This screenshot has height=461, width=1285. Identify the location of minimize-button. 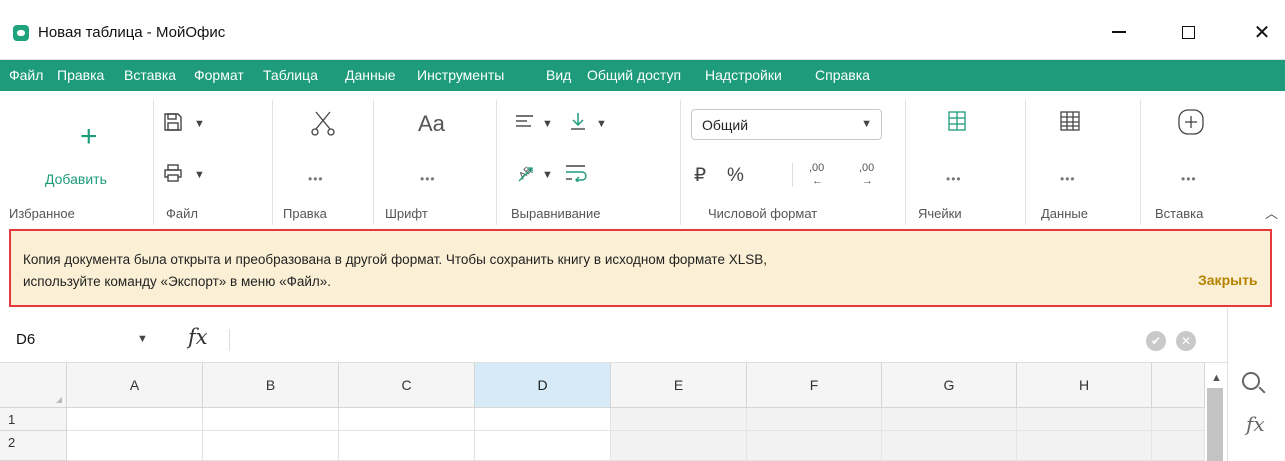
(1119, 32).